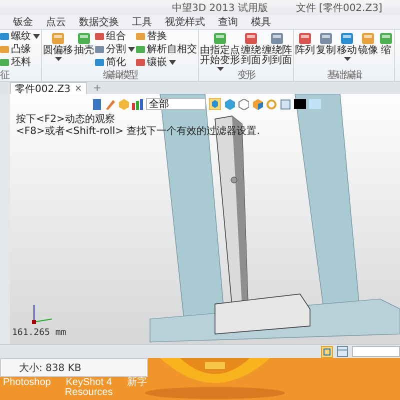 The height and width of the screenshot is (400, 400). Describe the element at coordinates (342, 351) in the screenshot. I see `panel-icon` at that location.